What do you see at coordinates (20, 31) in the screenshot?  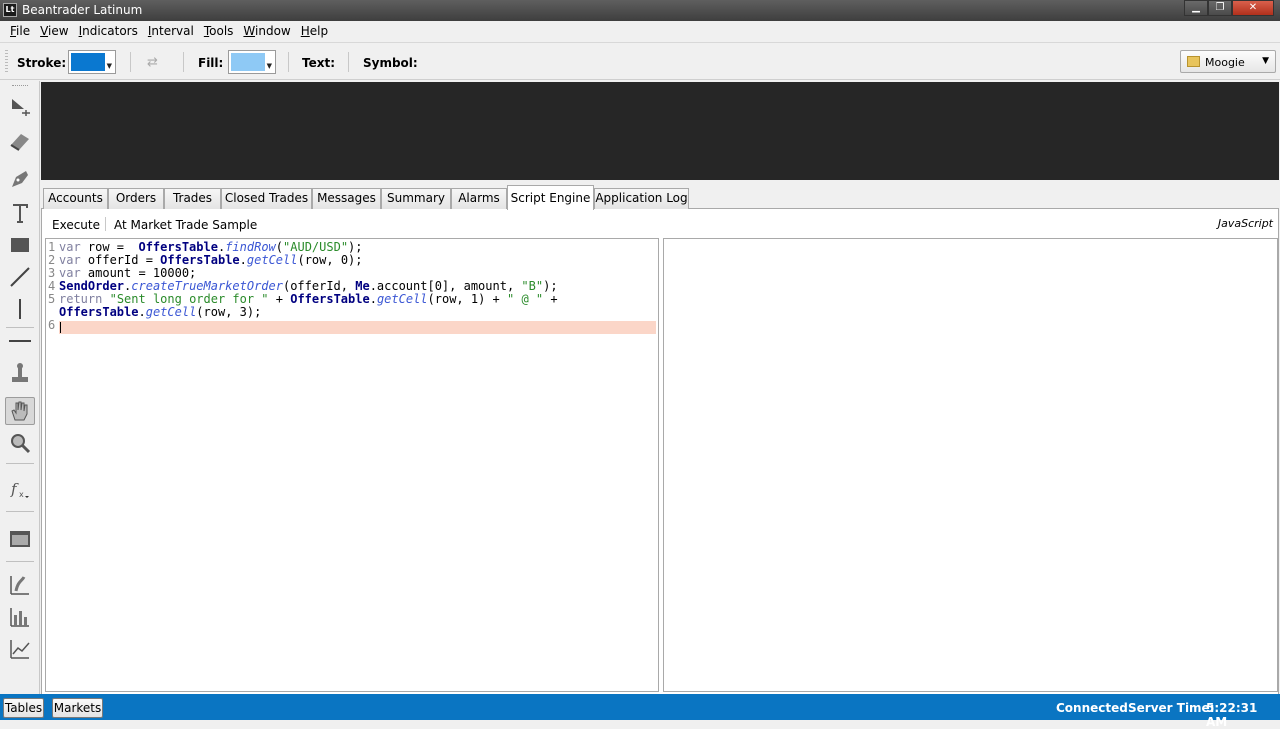 I see `menu-file: File` at bounding box center [20, 31].